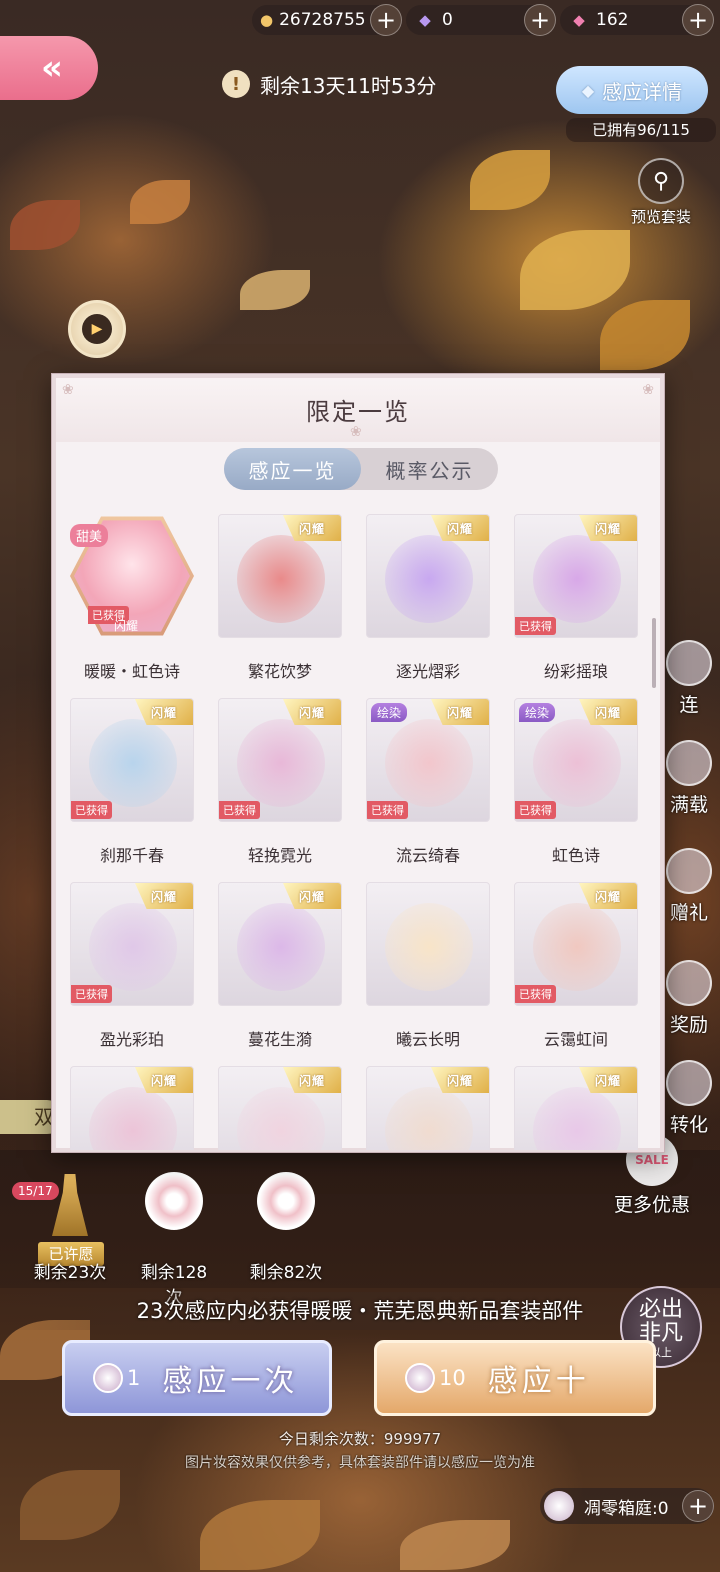  I want to click on hero-suit-portrait: 甜美 已获得 闪耀, so click(132, 576).